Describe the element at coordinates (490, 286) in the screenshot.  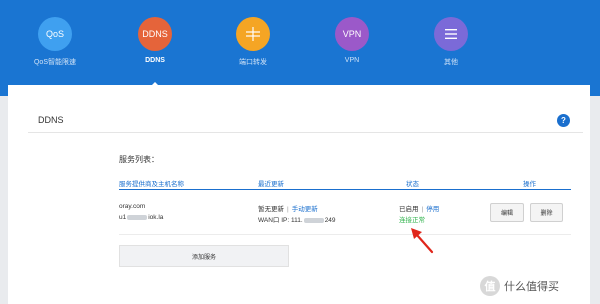
I see `watermark-logo: 值` at that location.